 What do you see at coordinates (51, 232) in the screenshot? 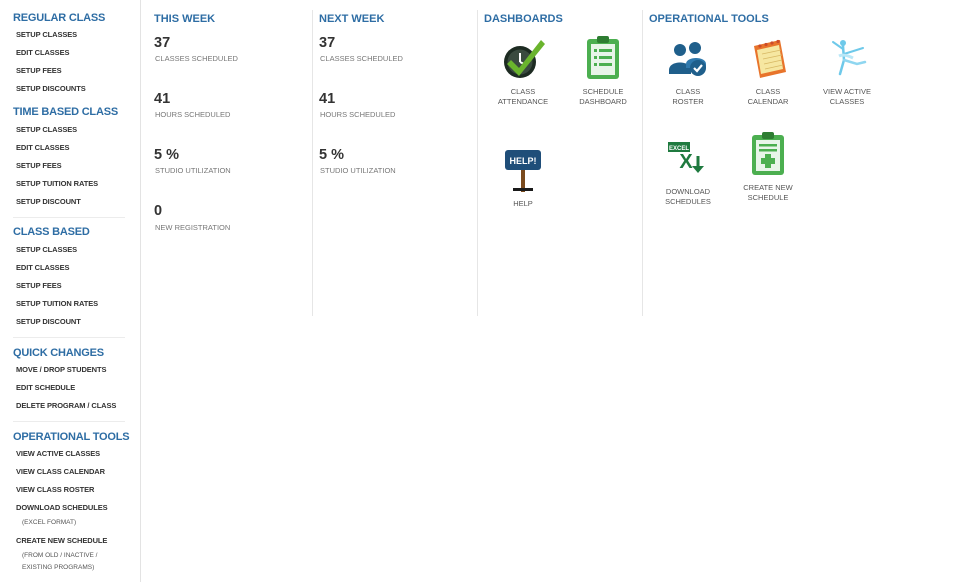
I see `sidebar-section-title: CLASS BASED` at bounding box center [51, 232].